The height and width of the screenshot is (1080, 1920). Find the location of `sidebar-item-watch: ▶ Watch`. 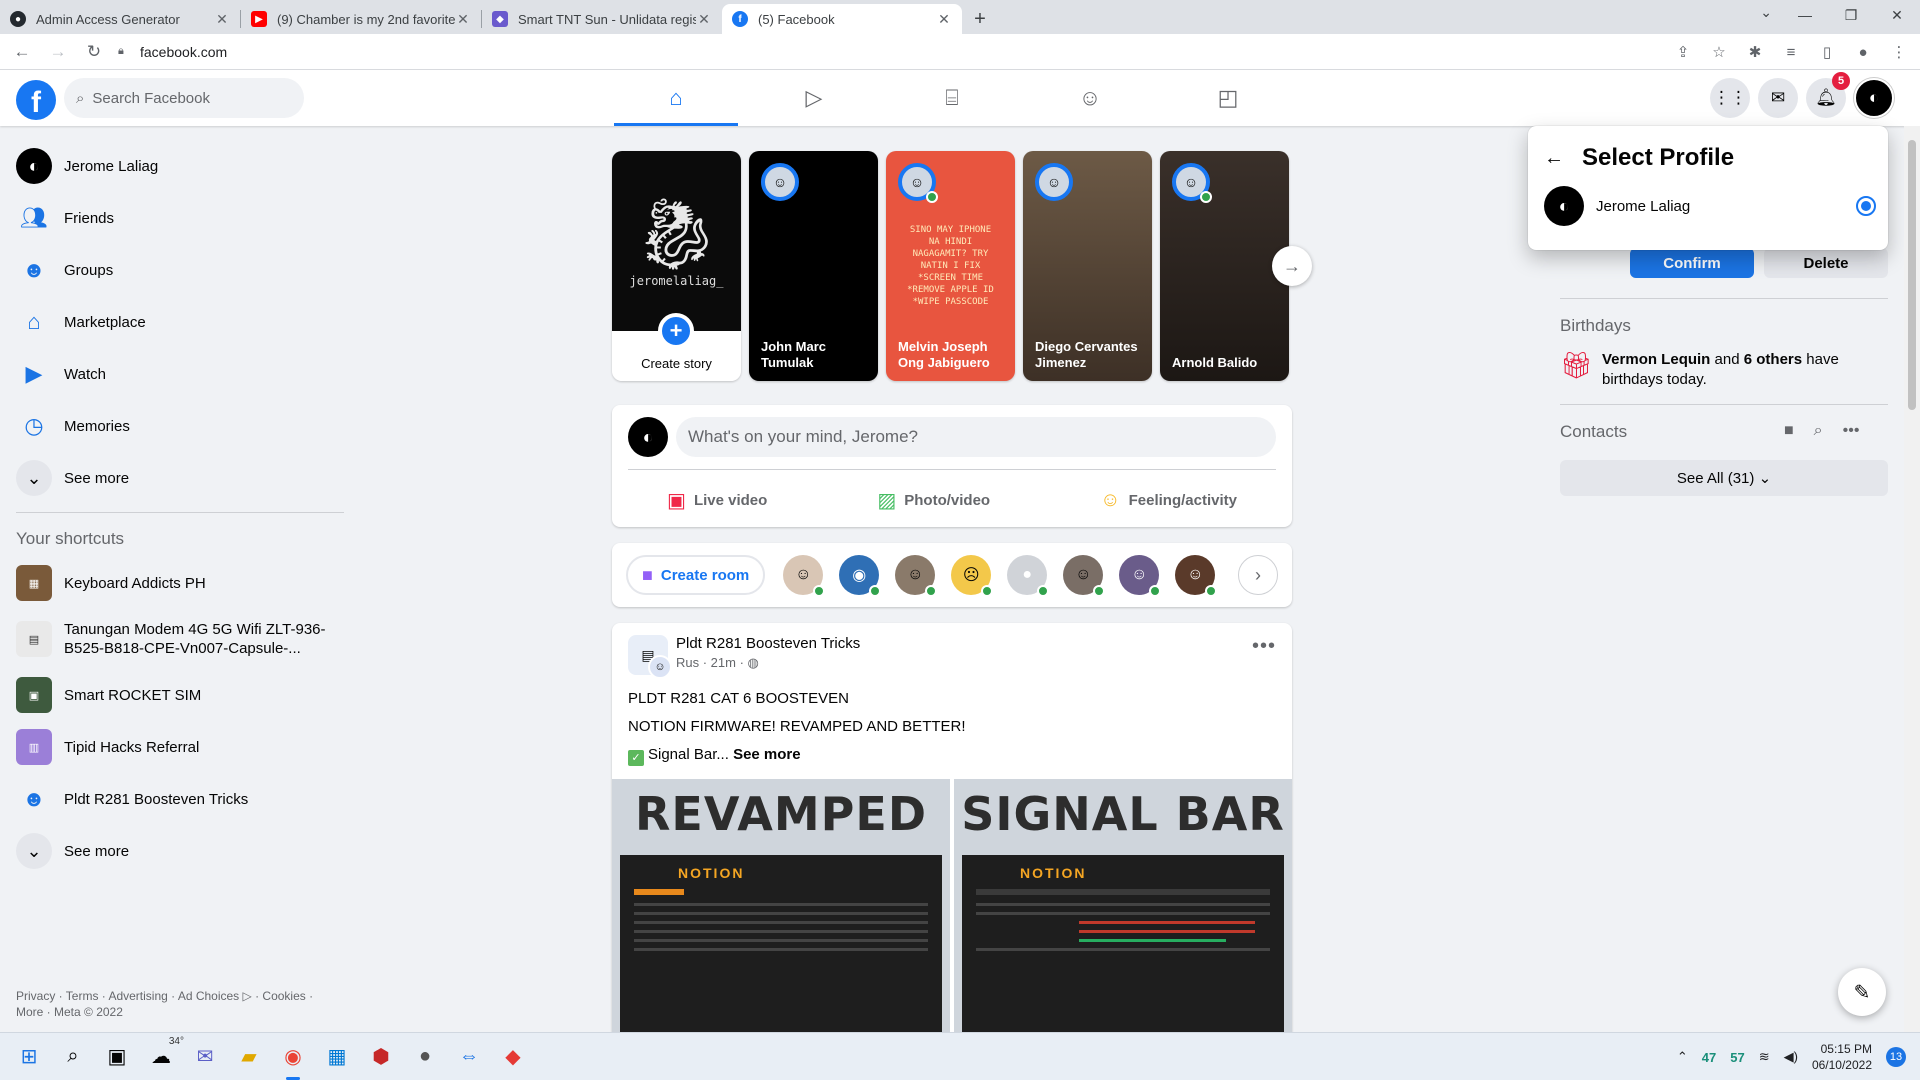

sidebar-item-watch: ▶ Watch is located at coordinates (178, 374).